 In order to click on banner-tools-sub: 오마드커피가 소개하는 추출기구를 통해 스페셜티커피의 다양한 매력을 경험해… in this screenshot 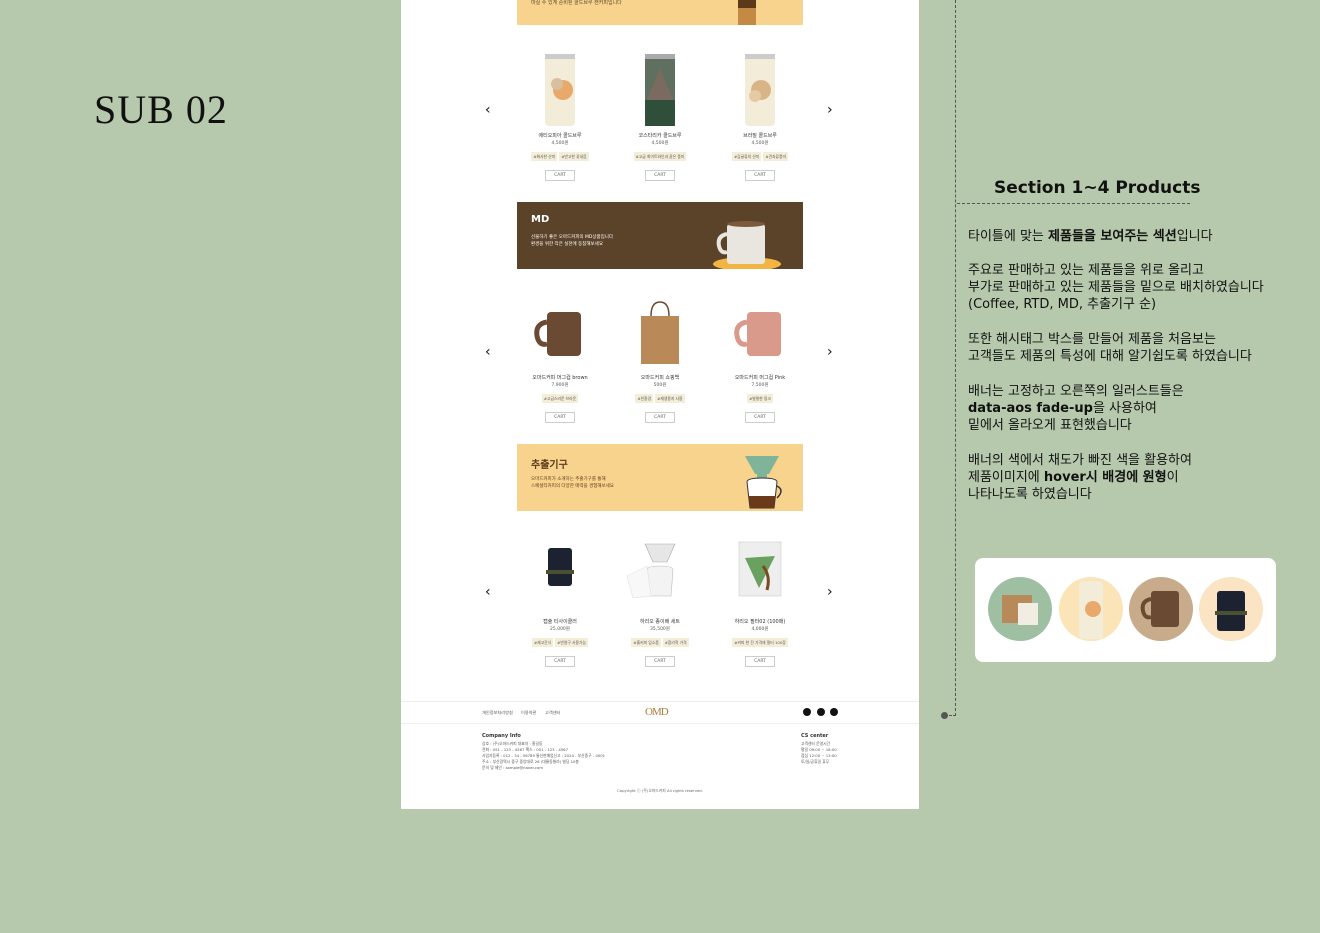, I will do `click(572, 483)`.